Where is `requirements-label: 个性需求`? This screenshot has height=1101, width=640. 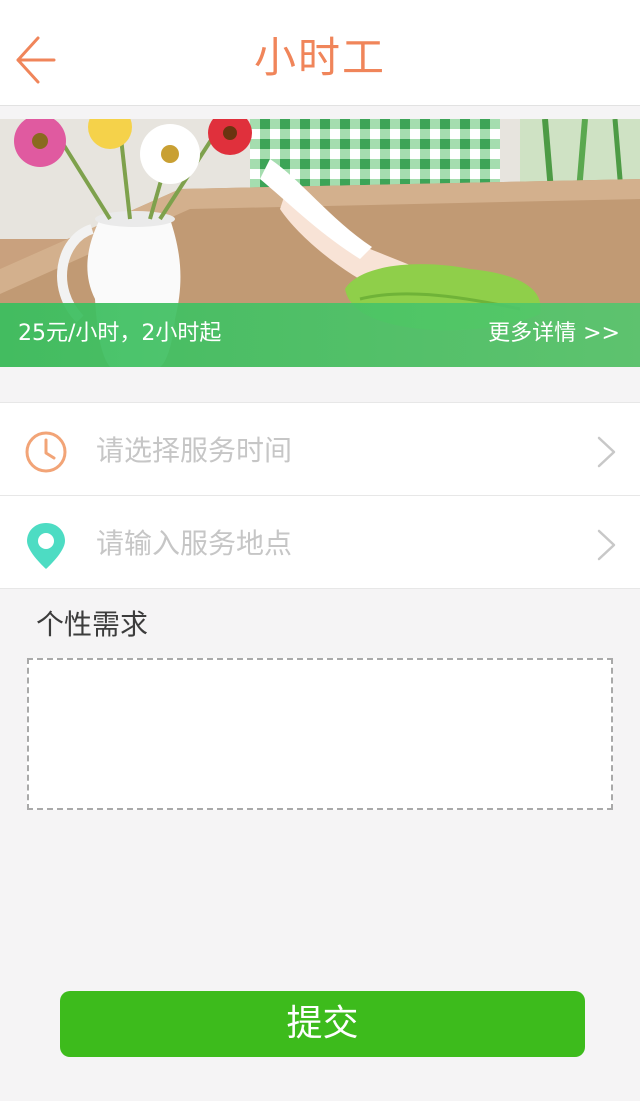 requirements-label: 个性需求 is located at coordinates (92, 624).